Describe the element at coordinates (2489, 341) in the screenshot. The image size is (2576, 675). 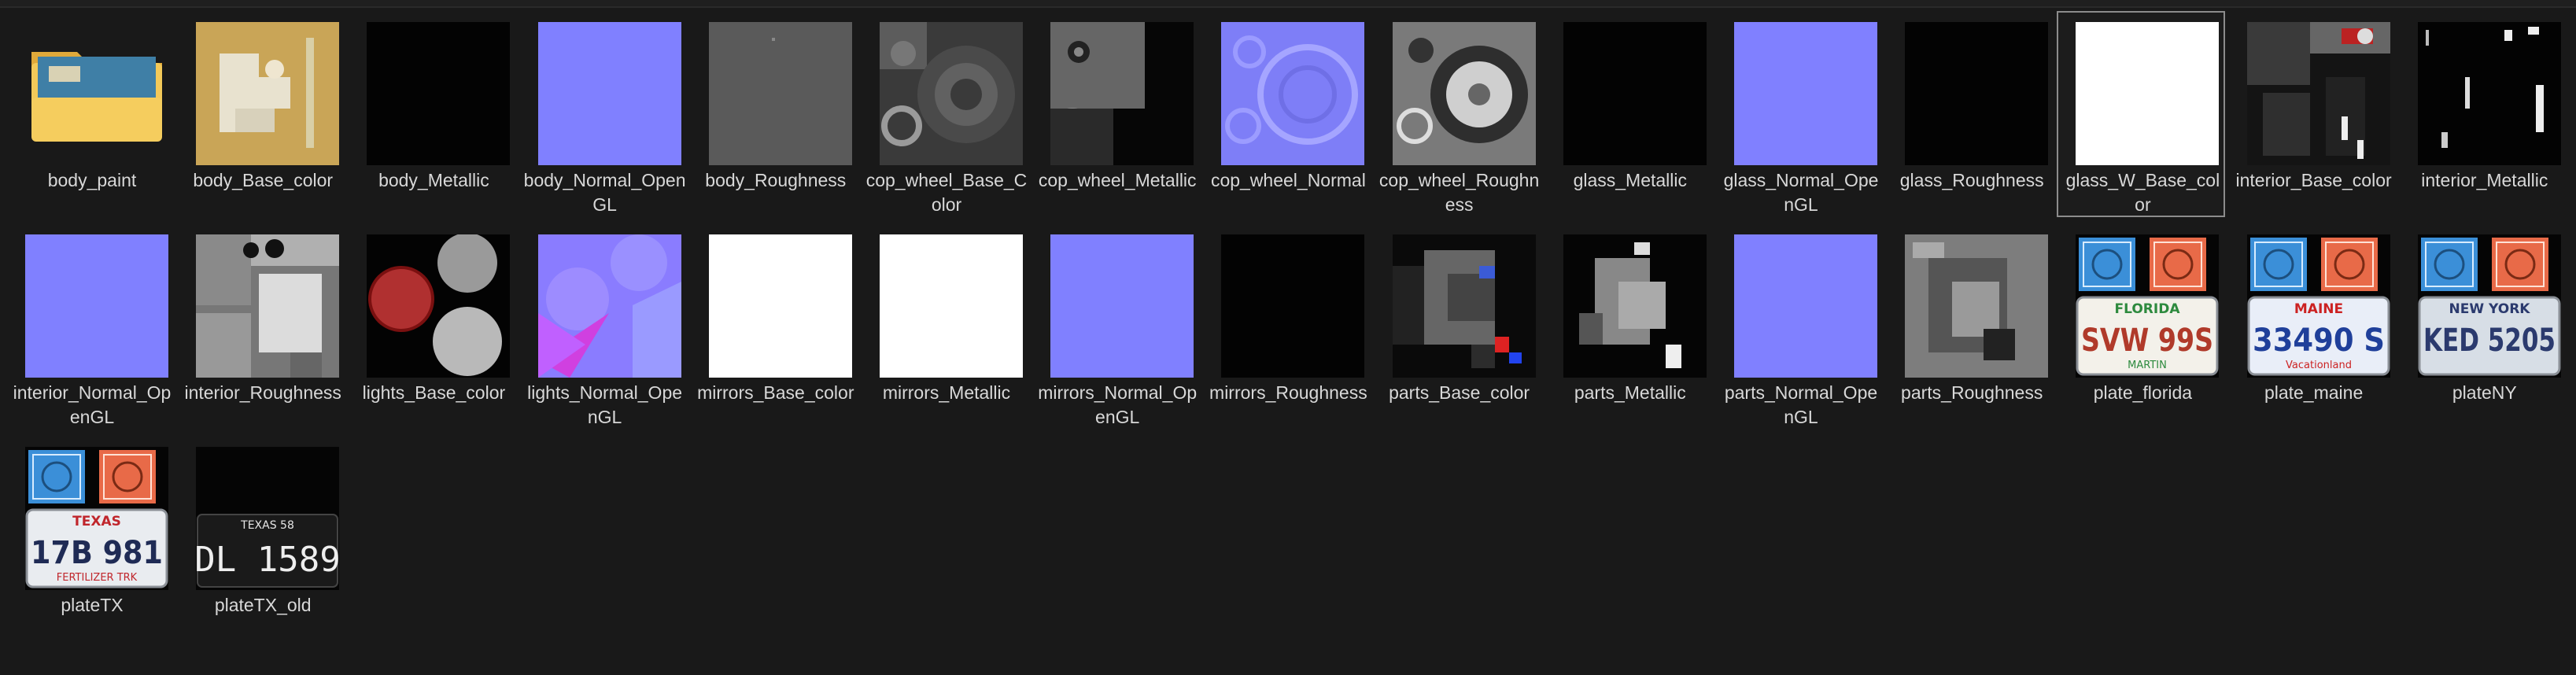
I see `svg-text: KED 5205` at that location.